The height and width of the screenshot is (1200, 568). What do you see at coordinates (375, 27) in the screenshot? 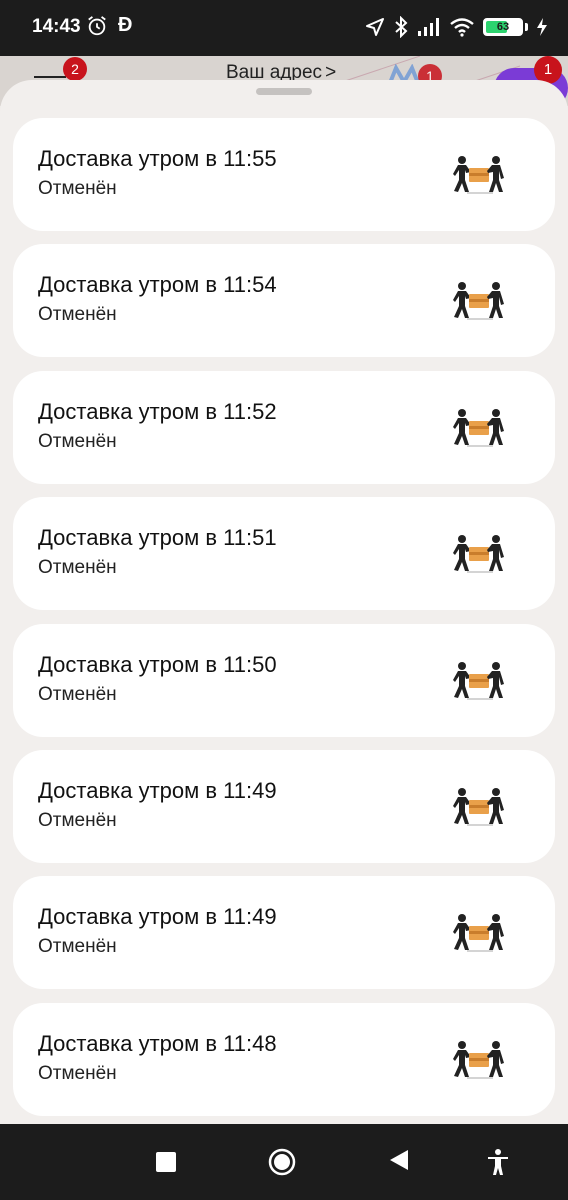
I see `location-icon` at bounding box center [375, 27].